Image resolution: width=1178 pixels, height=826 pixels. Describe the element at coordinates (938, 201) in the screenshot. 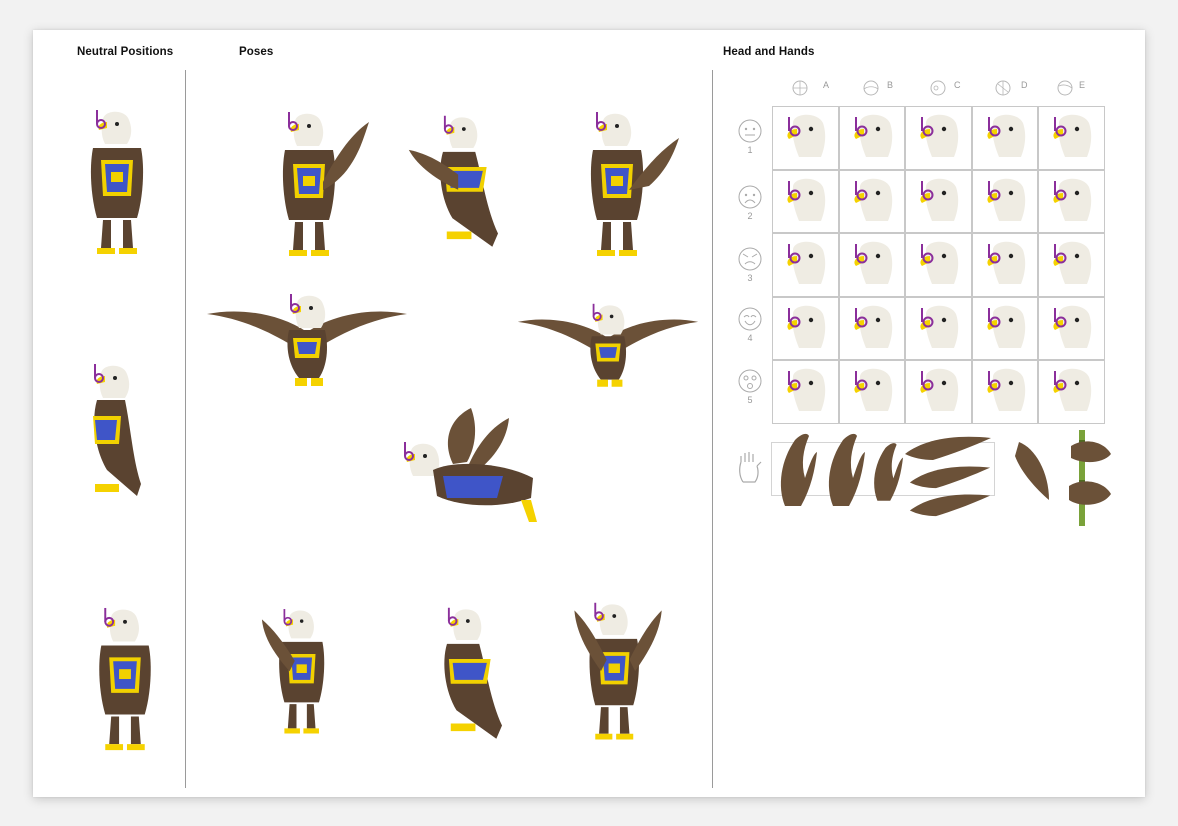

I see `head-cell-c2` at that location.